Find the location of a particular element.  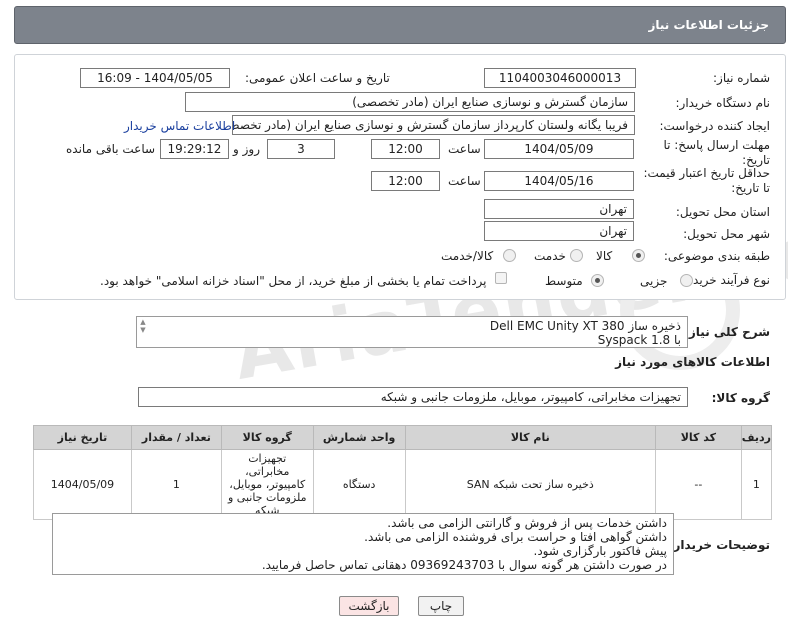

days-field: 3 is located at coordinates (301, 149).